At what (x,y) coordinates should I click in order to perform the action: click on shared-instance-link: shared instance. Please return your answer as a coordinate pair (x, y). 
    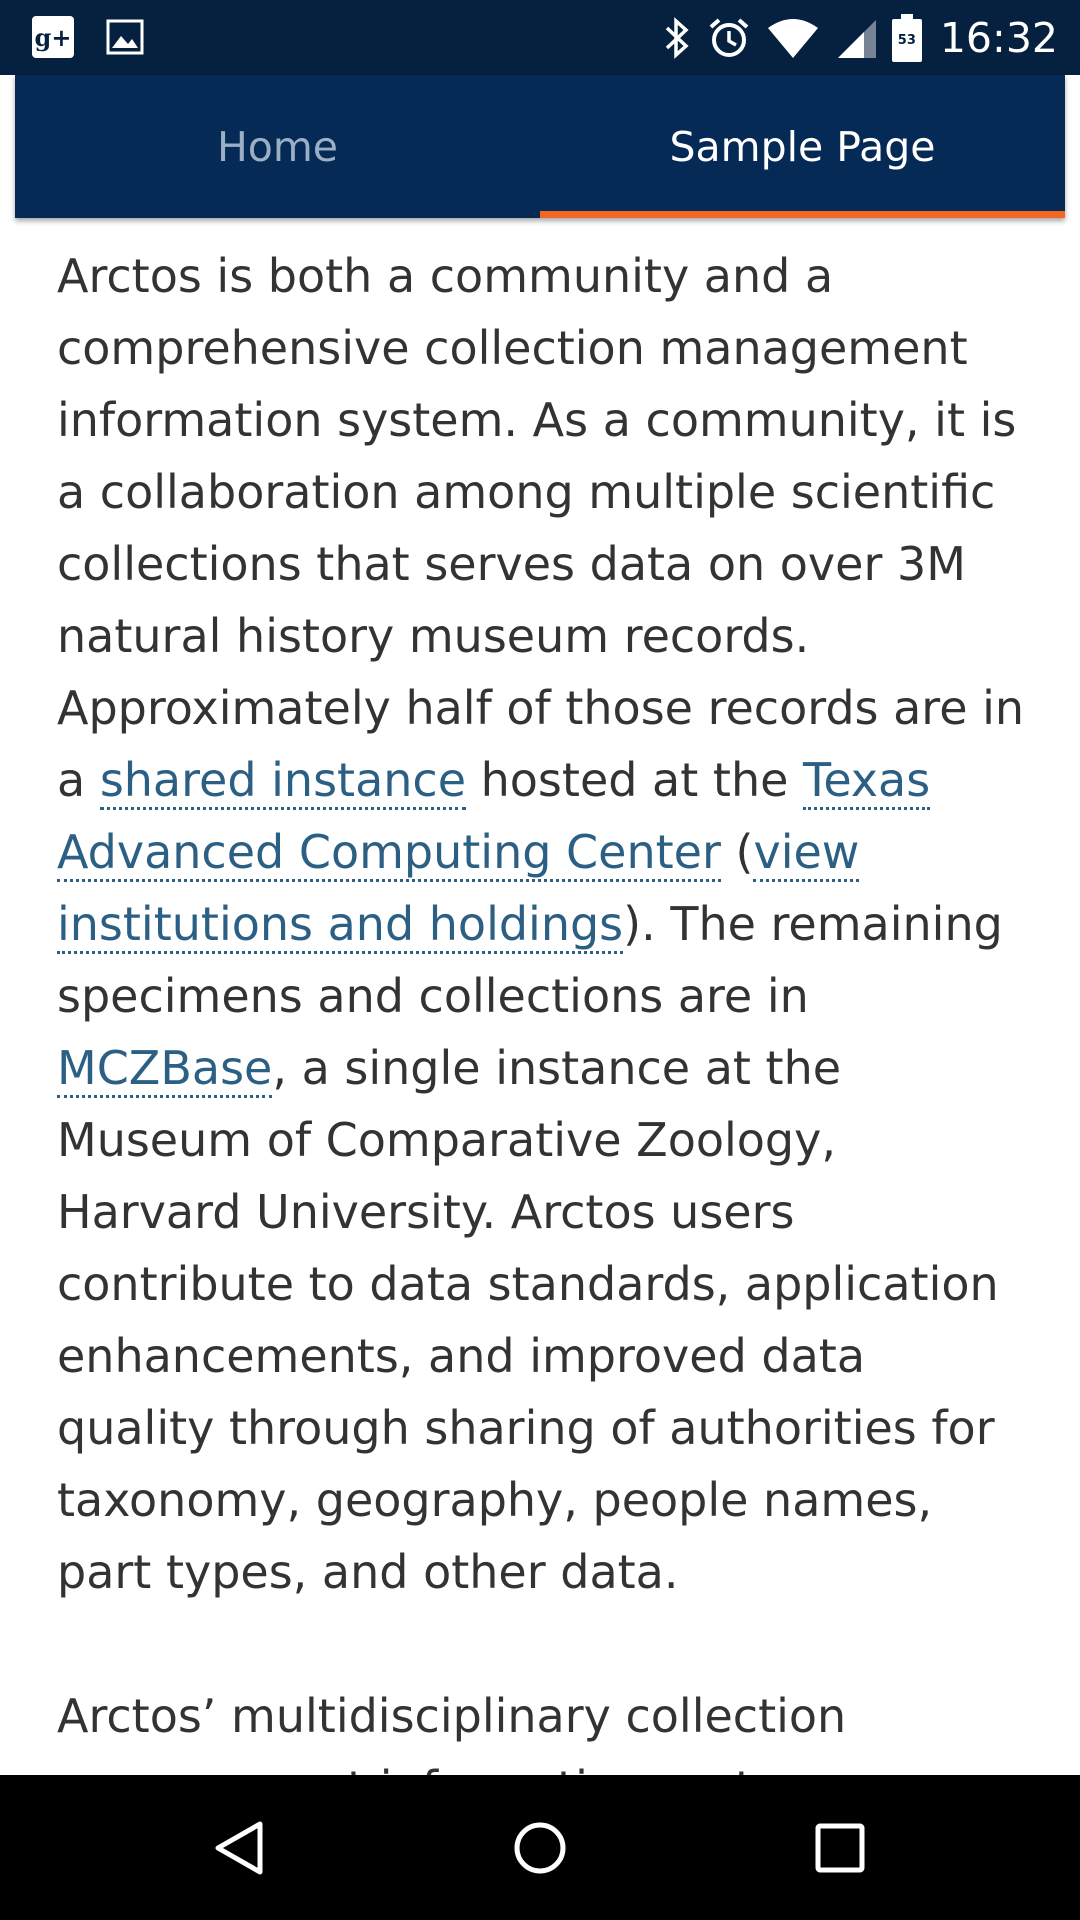
    Looking at the image, I should click on (283, 781).